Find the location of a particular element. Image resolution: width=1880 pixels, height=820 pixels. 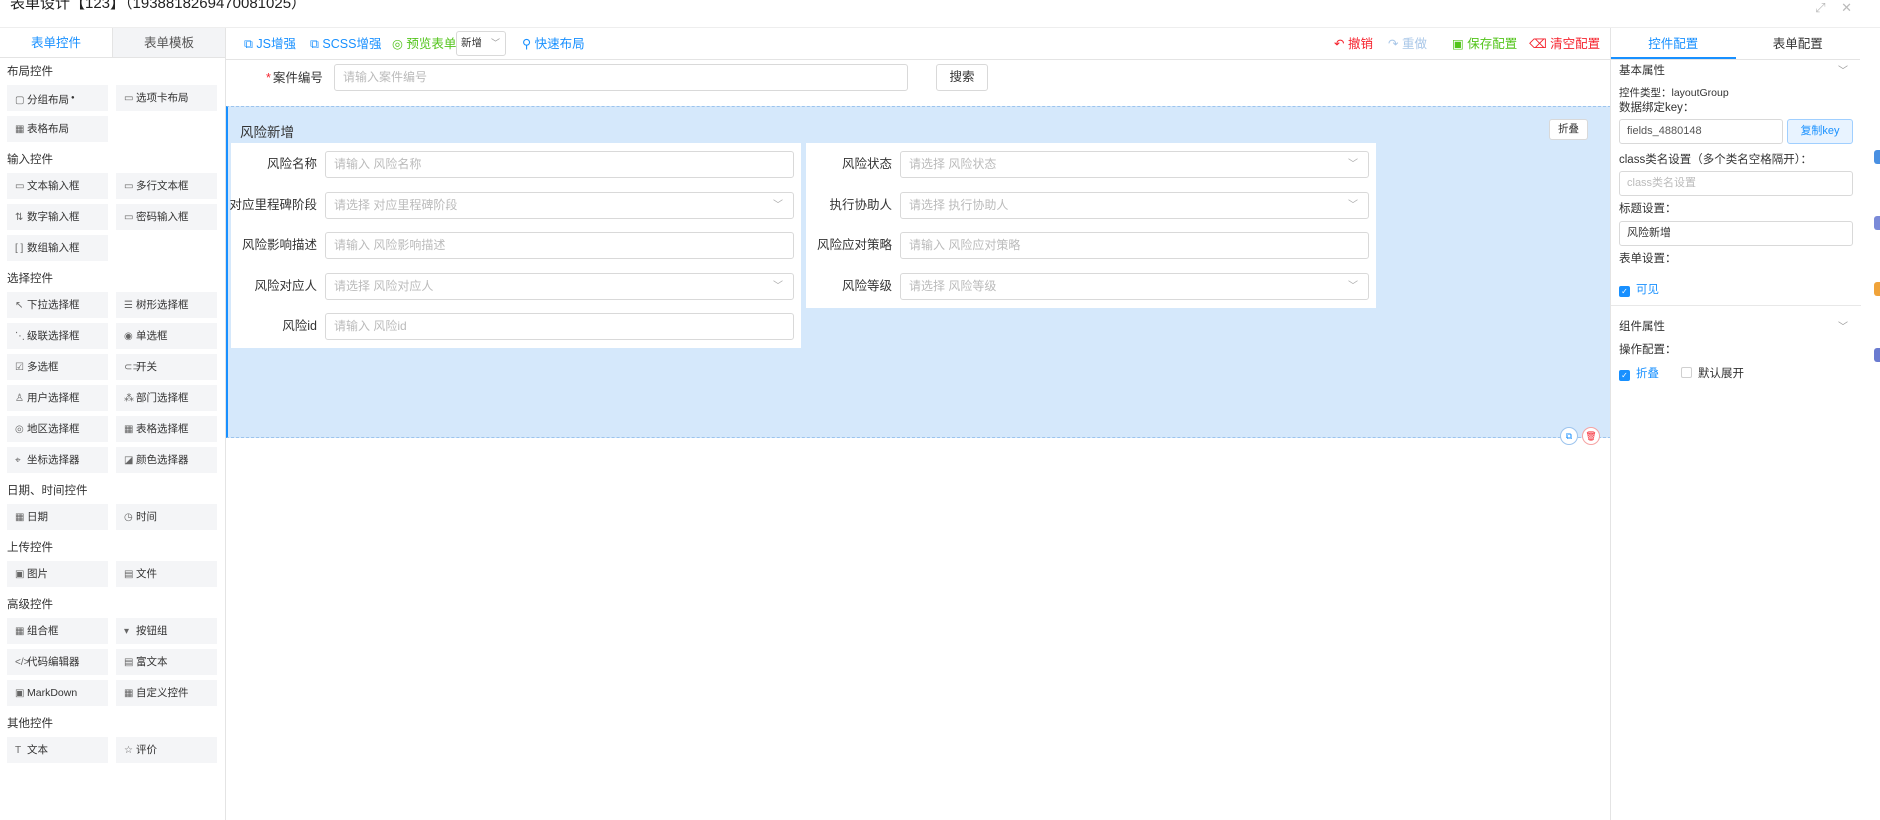

default-expand-checkbox: 默认展开 is located at coordinates (1712, 373).